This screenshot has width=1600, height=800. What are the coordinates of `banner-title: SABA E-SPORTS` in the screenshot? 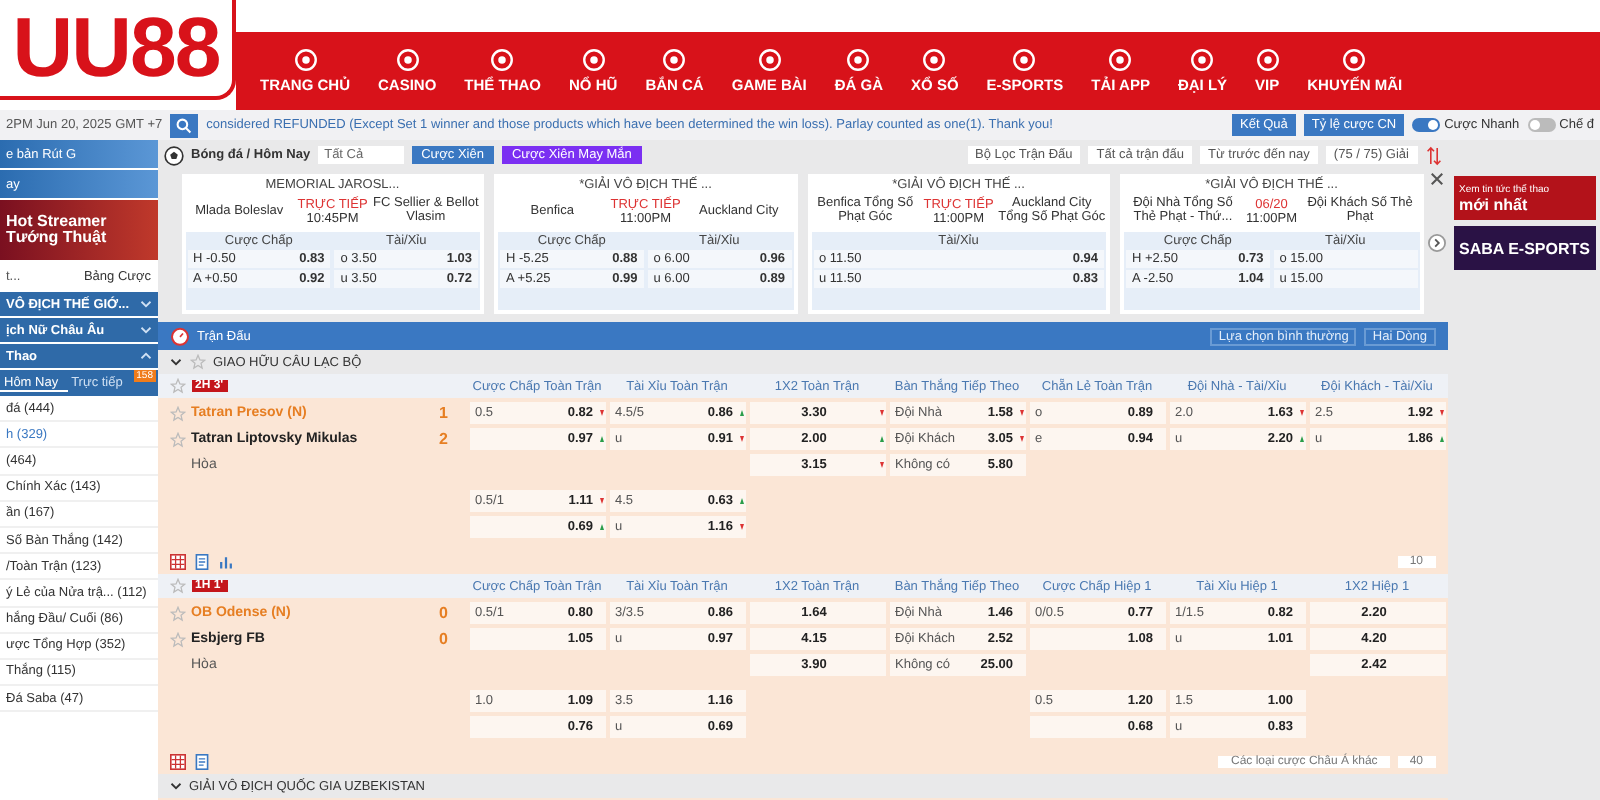 It's located at (1524, 248).